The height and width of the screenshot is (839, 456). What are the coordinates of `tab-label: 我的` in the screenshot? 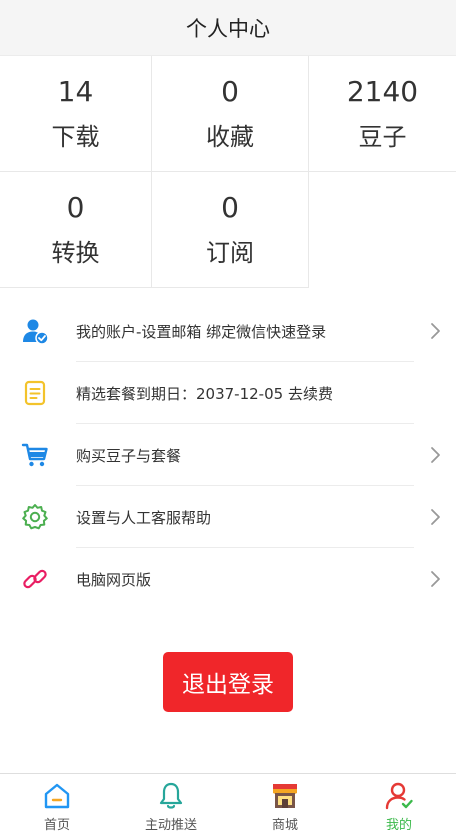 It's located at (398, 825).